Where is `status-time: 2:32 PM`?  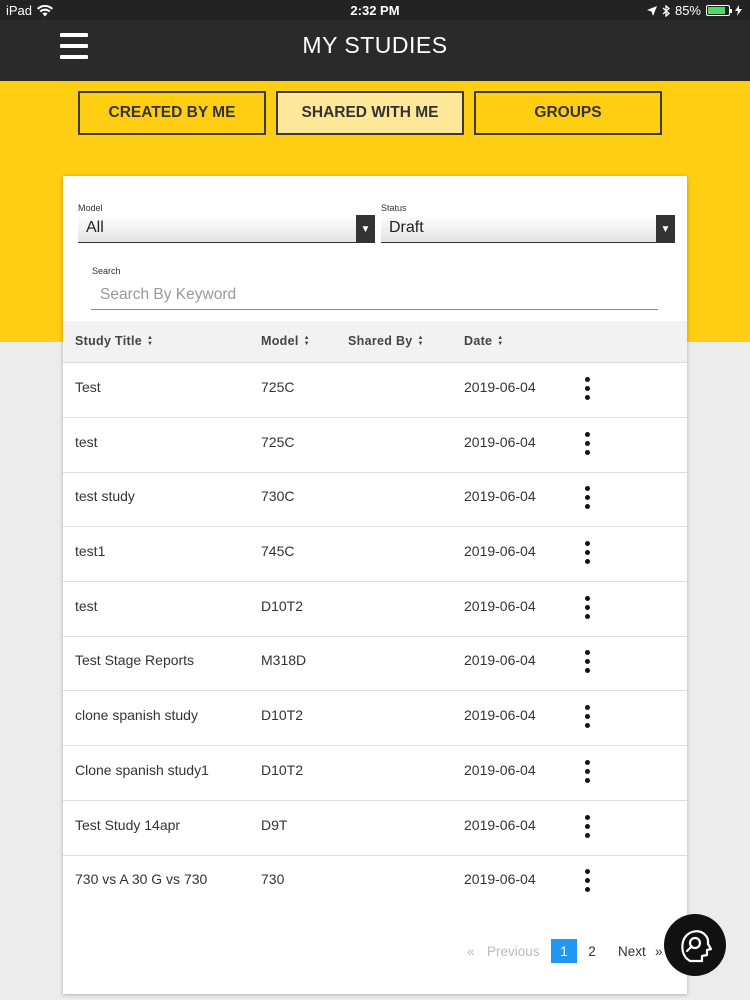 status-time: 2:32 PM is located at coordinates (375, 10).